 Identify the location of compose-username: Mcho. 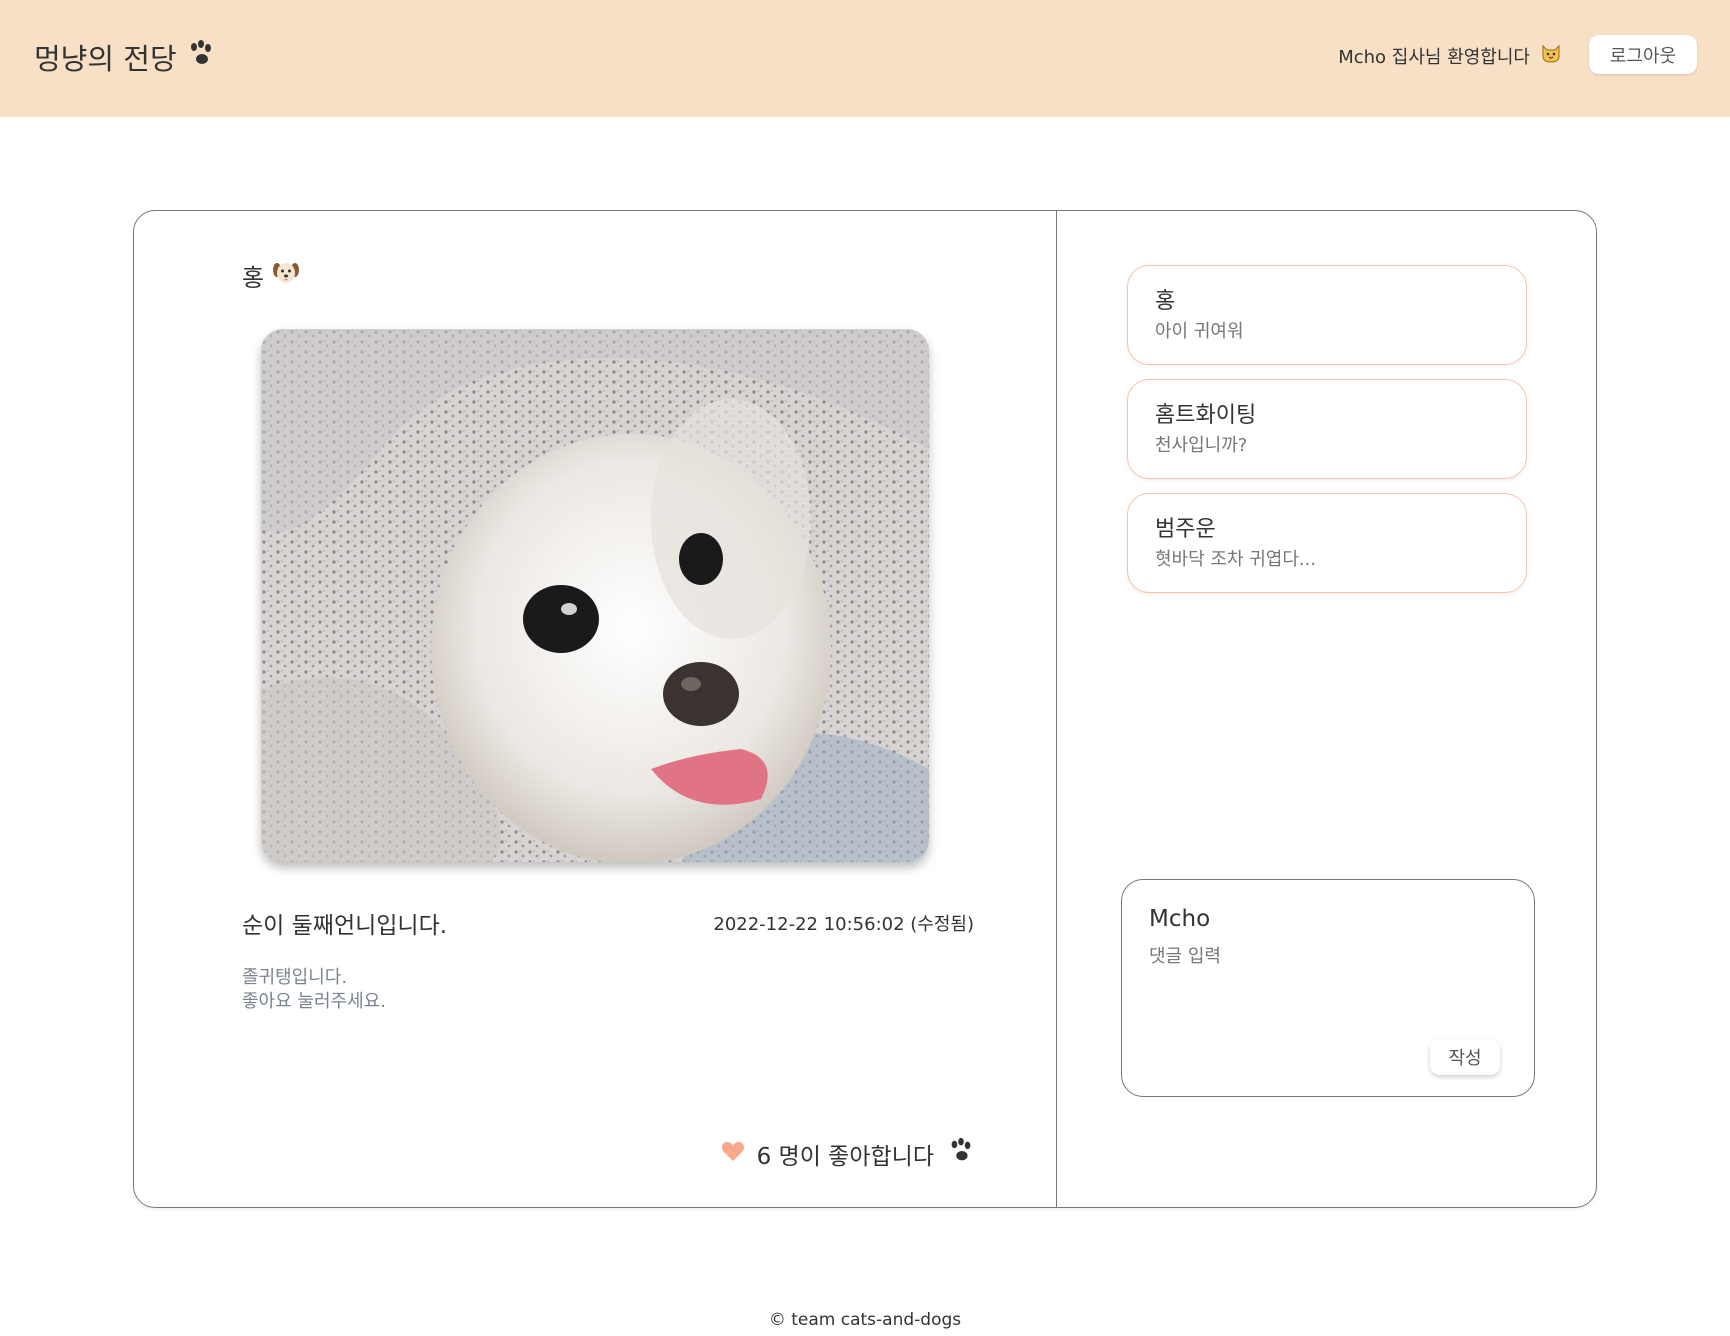
(1180, 919).